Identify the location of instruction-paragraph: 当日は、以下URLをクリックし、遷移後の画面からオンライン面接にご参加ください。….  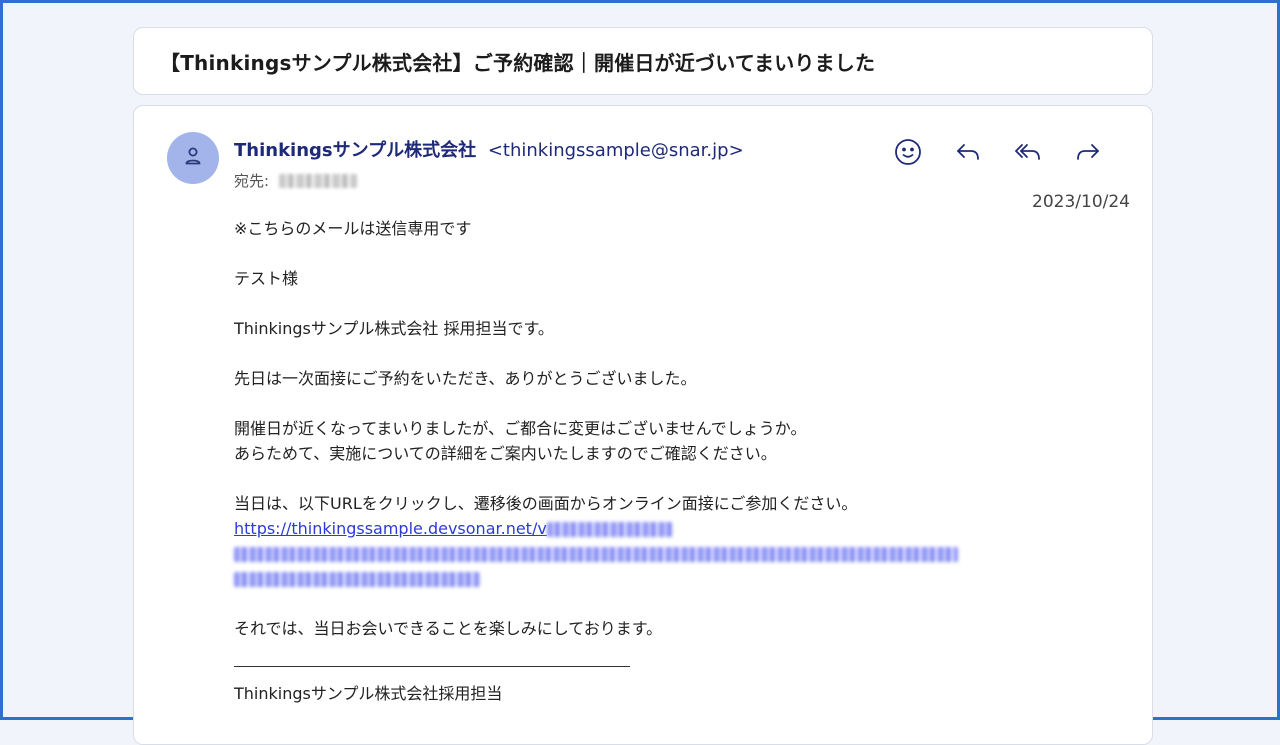
(664, 541).